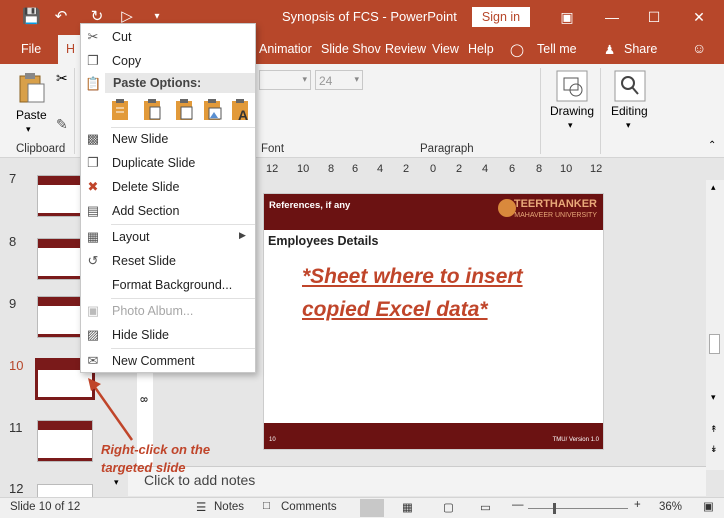  Describe the element at coordinates (339, 80) in the screenshot. I see `font-size-box: 24 ▾` at that location.